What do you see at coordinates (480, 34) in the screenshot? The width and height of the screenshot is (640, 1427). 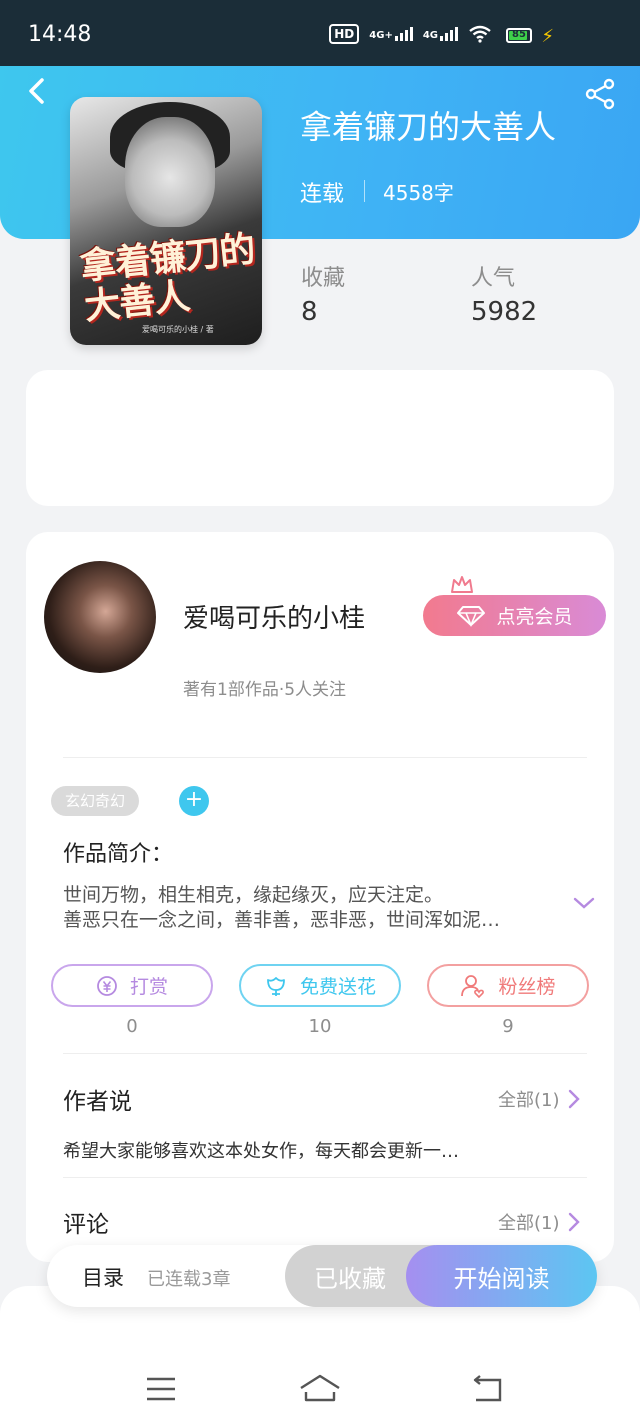 I see `wifi-icon` at bounding box center [480, 34].